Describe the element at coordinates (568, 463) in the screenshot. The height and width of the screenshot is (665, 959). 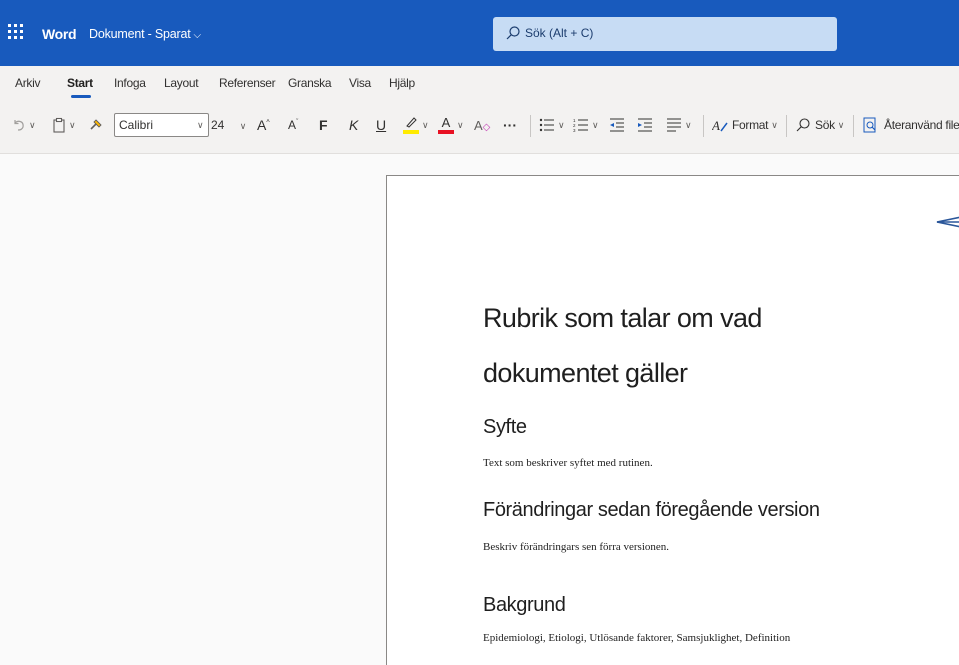
I see `section-body: Text som beskriver syftet med rutinen.` at that location.